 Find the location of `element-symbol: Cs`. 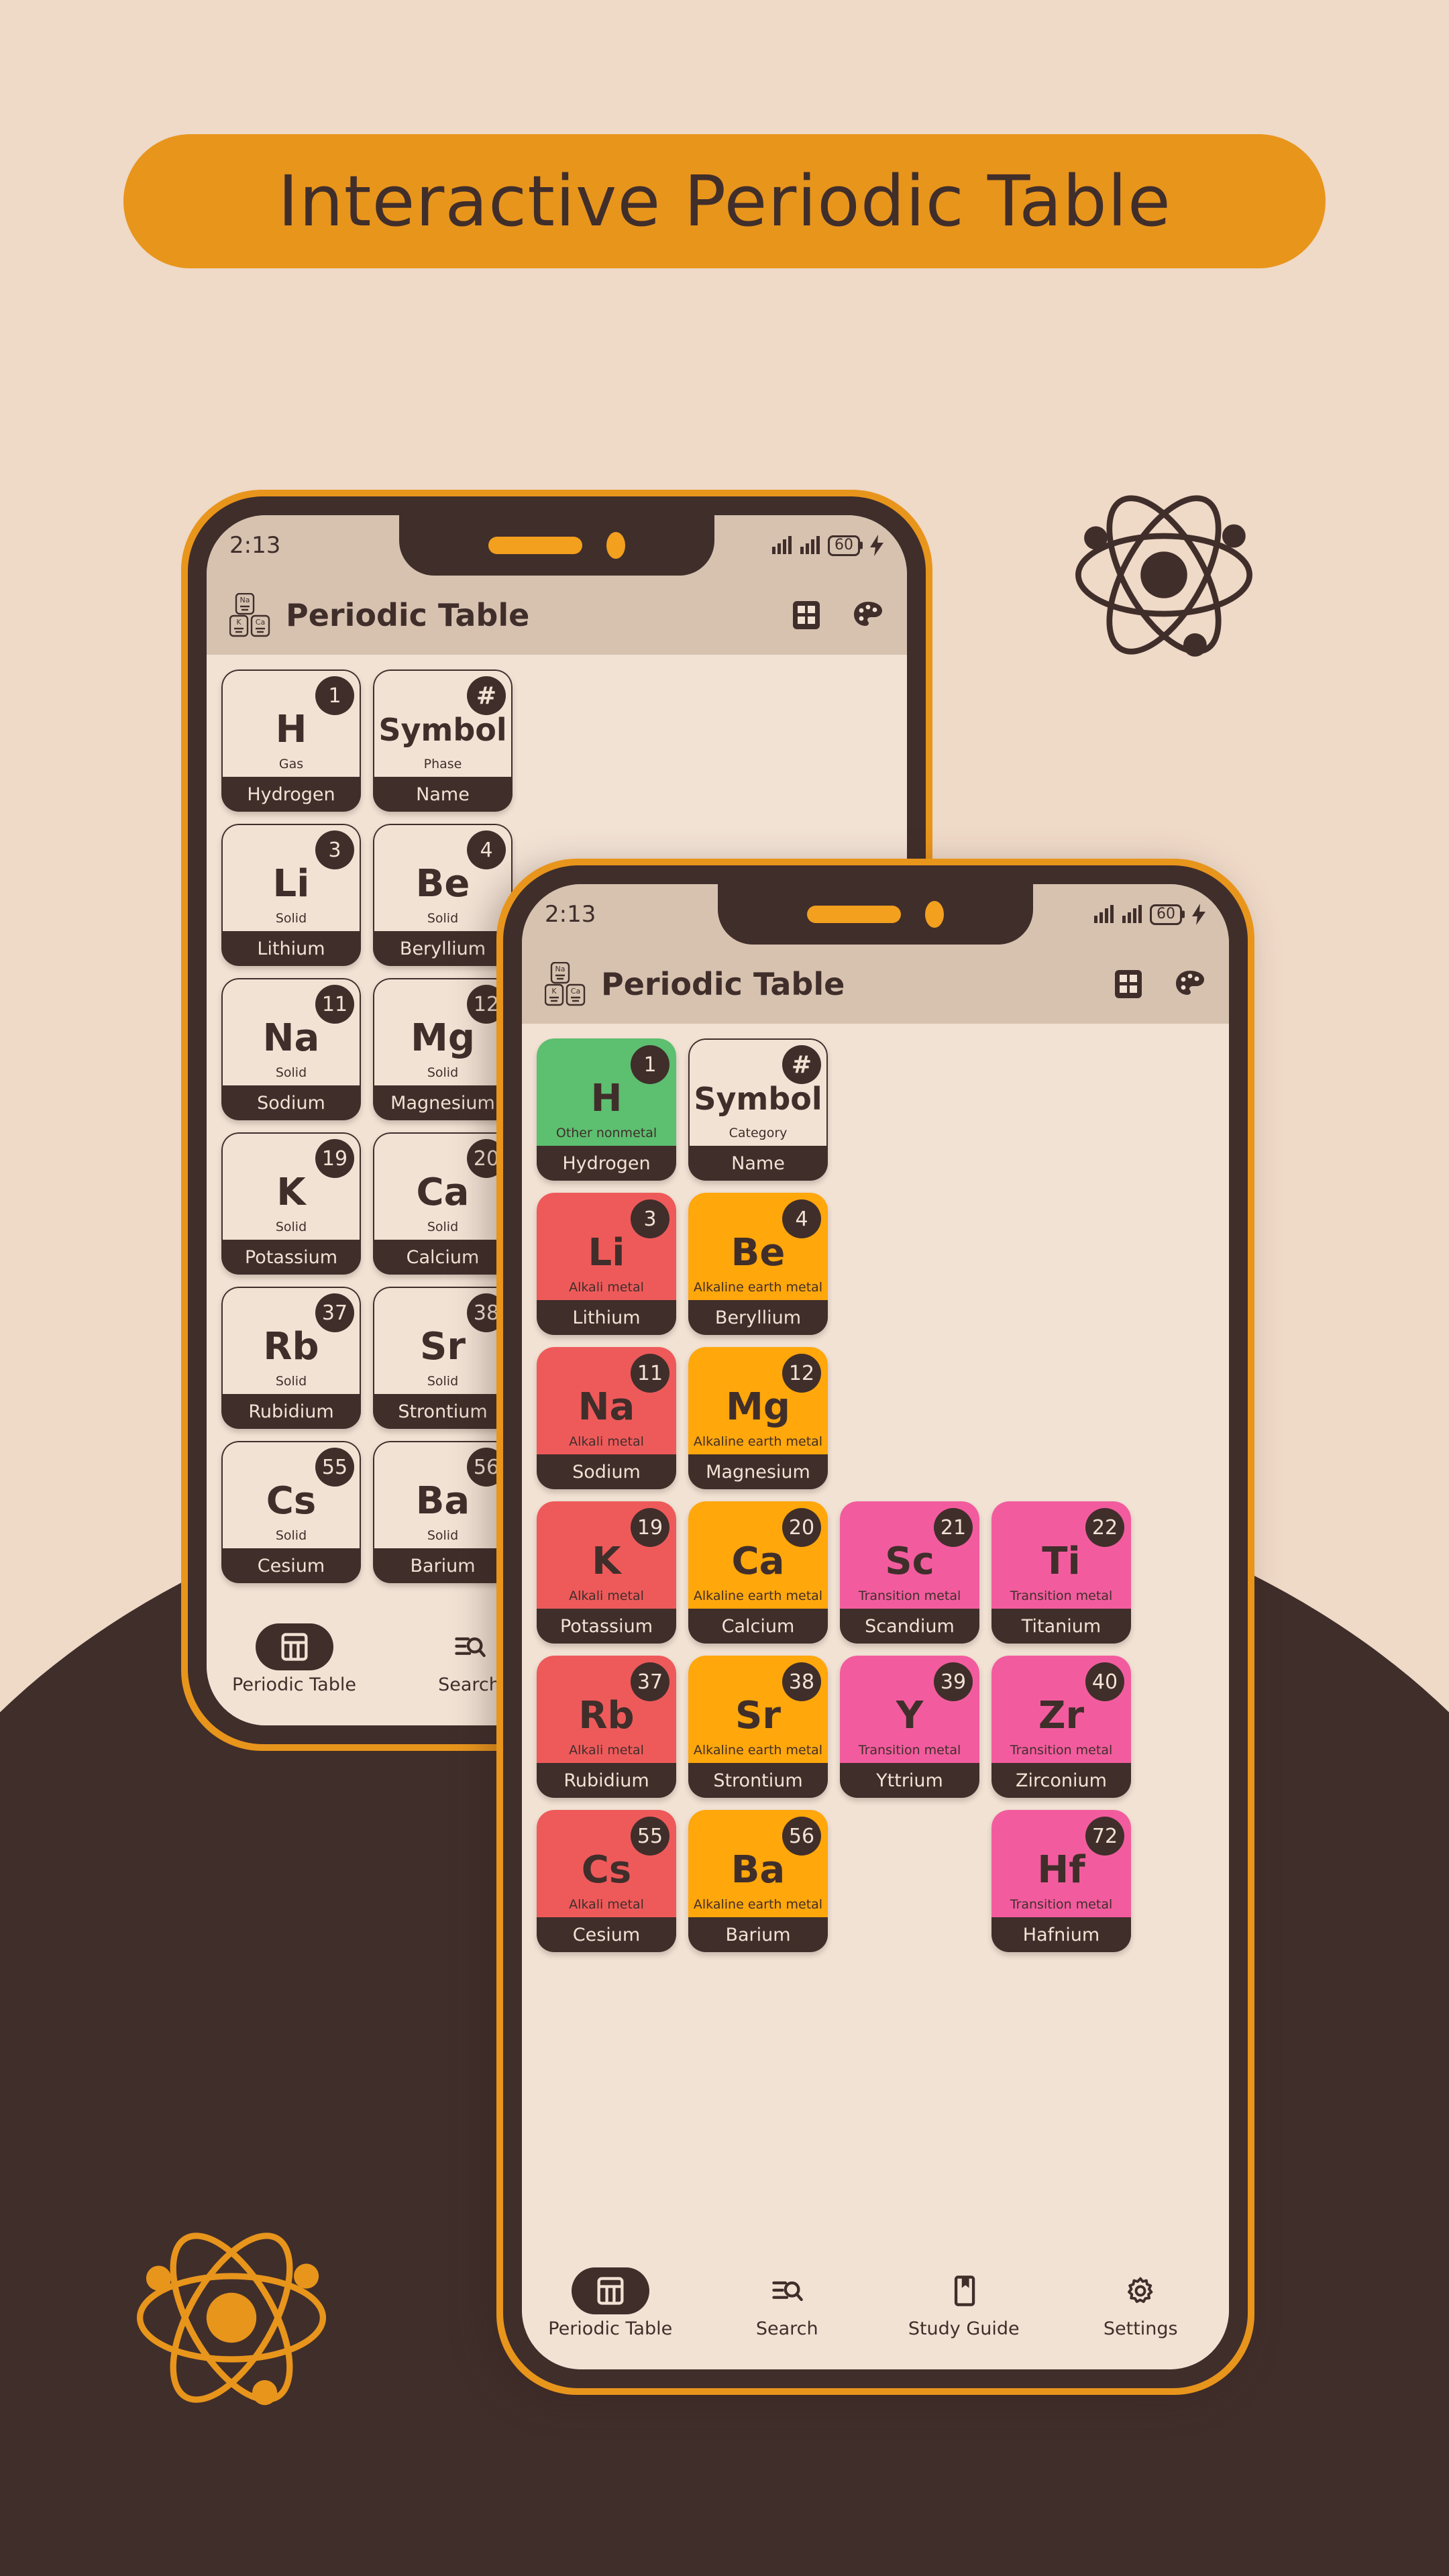

element-symbol: Cs is located at coordinates (291, 1501).